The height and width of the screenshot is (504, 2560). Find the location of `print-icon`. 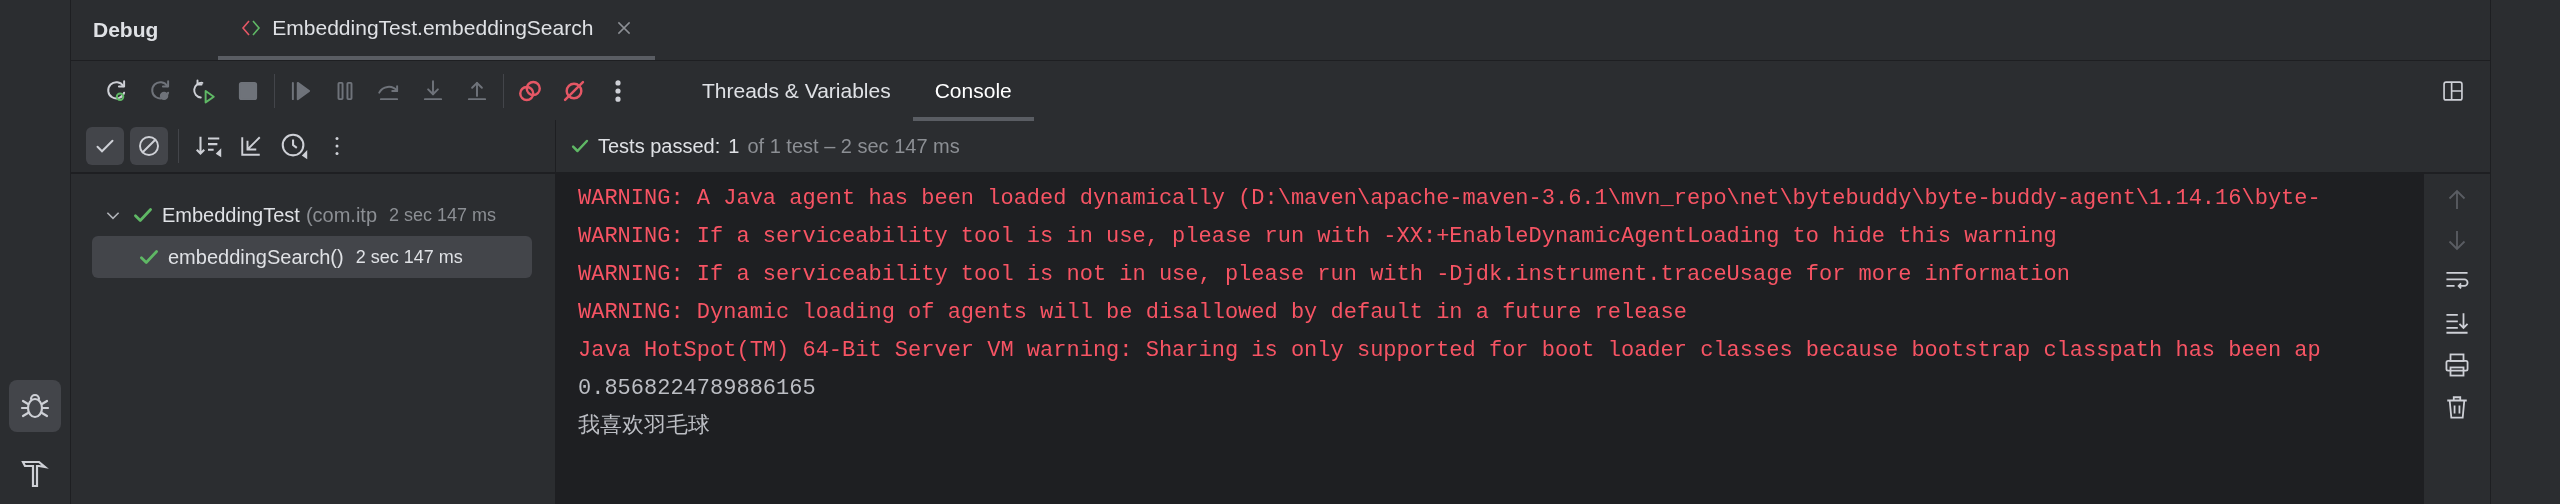

print-icon is located at coordinates (2457, 365).